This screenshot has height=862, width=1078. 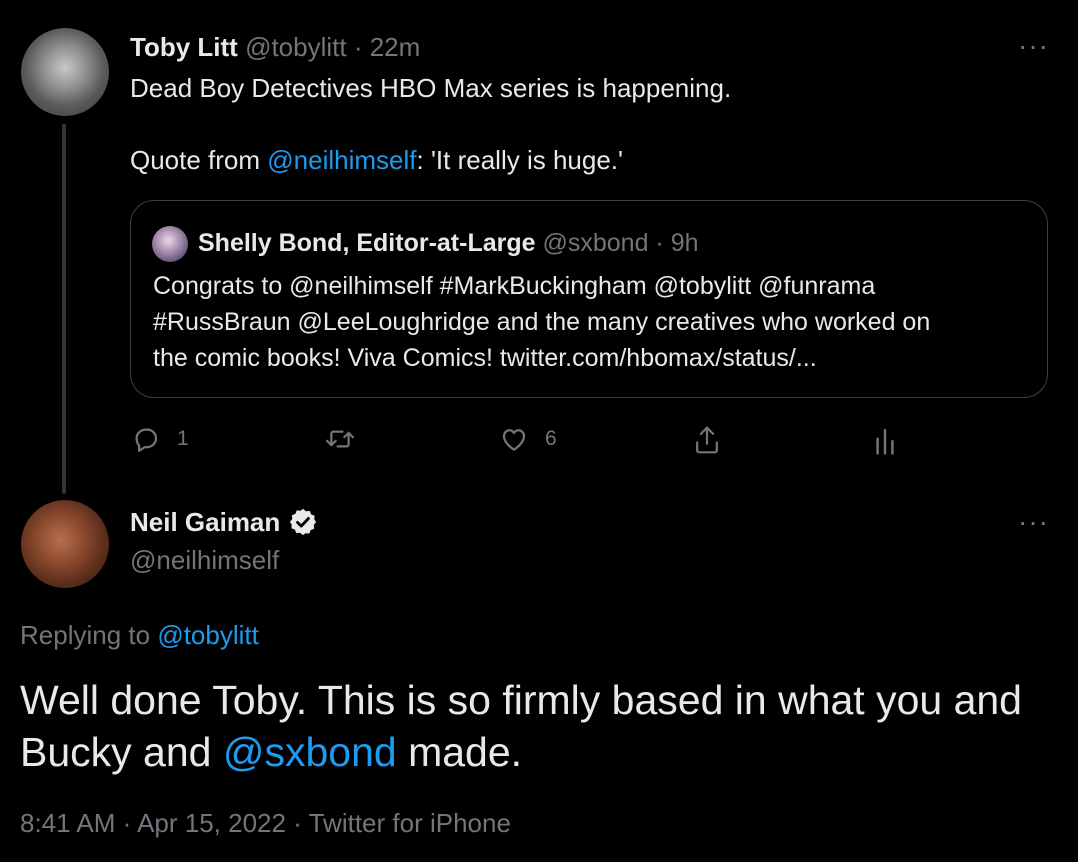 What do you see at coordinates (121, 752) in the screenshot?
I see `tweet2-text-part2: Bucky and` at bounding box center [121, 752].